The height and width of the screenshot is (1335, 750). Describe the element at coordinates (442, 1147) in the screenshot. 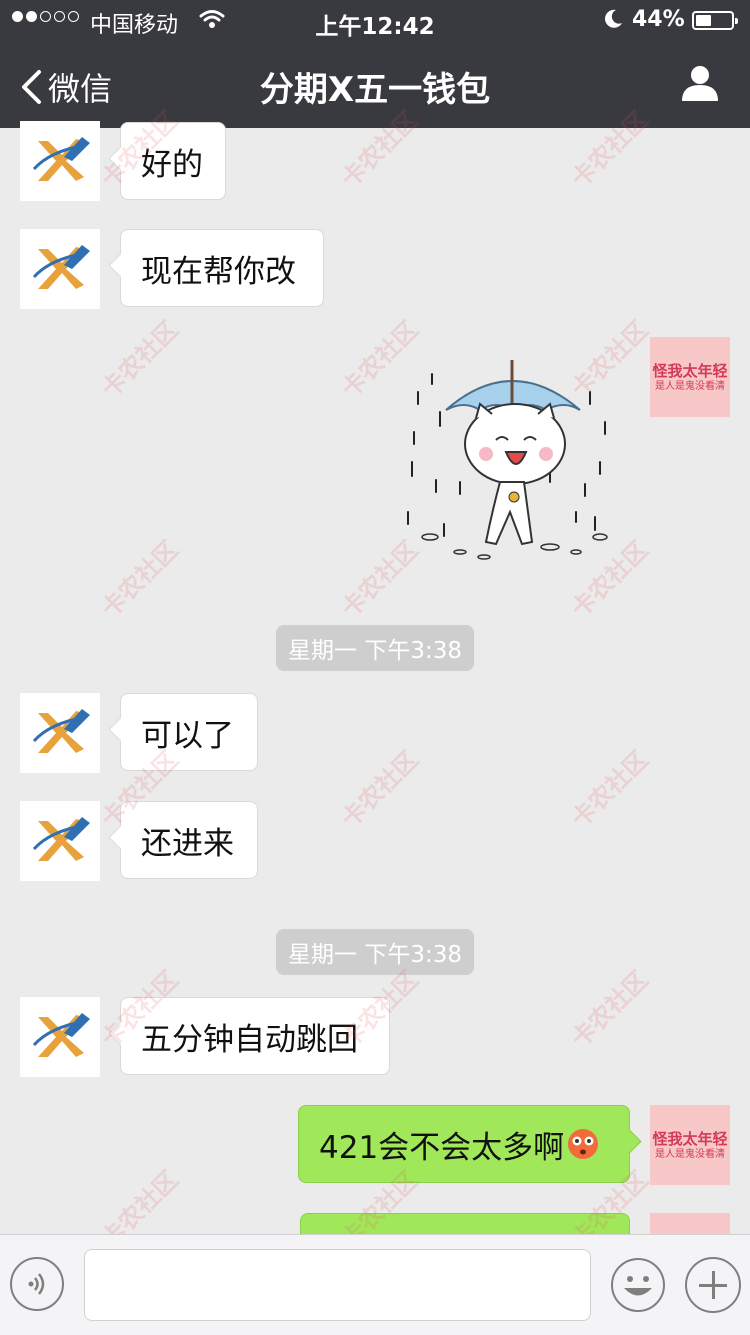

I see `message-text: 421会不会太多啊` at that location.